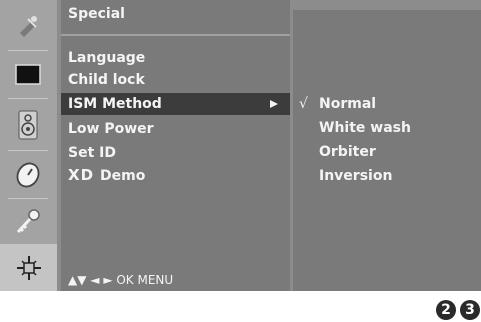 The width and height of the screenshot is (481, 322). What do you see at coordinates (28, 222) in the screenshot?
I see `key-icon` at bounding box center [28, 222].